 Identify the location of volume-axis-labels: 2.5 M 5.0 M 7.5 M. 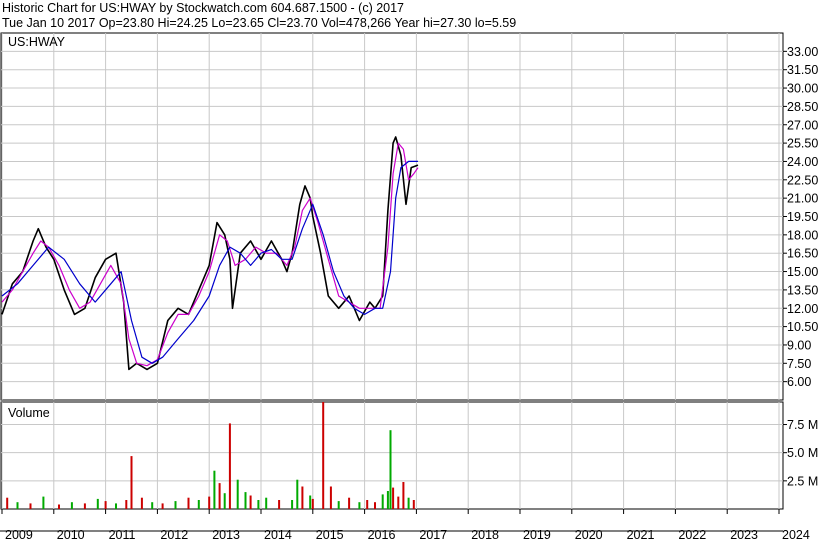
(800, 453).